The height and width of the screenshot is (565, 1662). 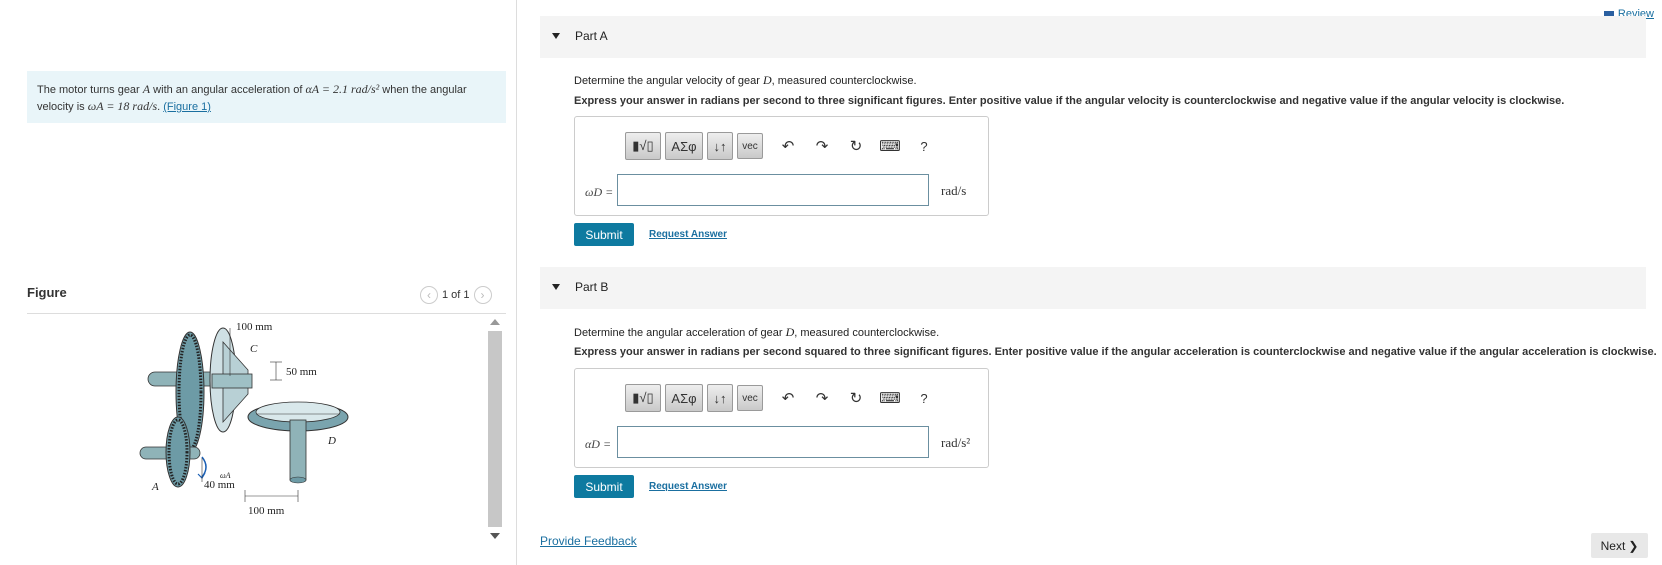 I want to click on label-40mm: 40 mm, so click(x=219, y=485).